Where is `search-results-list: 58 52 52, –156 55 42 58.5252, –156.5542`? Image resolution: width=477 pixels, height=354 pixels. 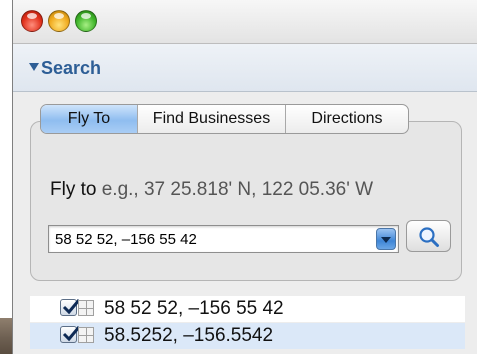
search-results-list: 58 52 52, –156 55 42 58.5252, –156.5542 is located at coordinates (247, 325).